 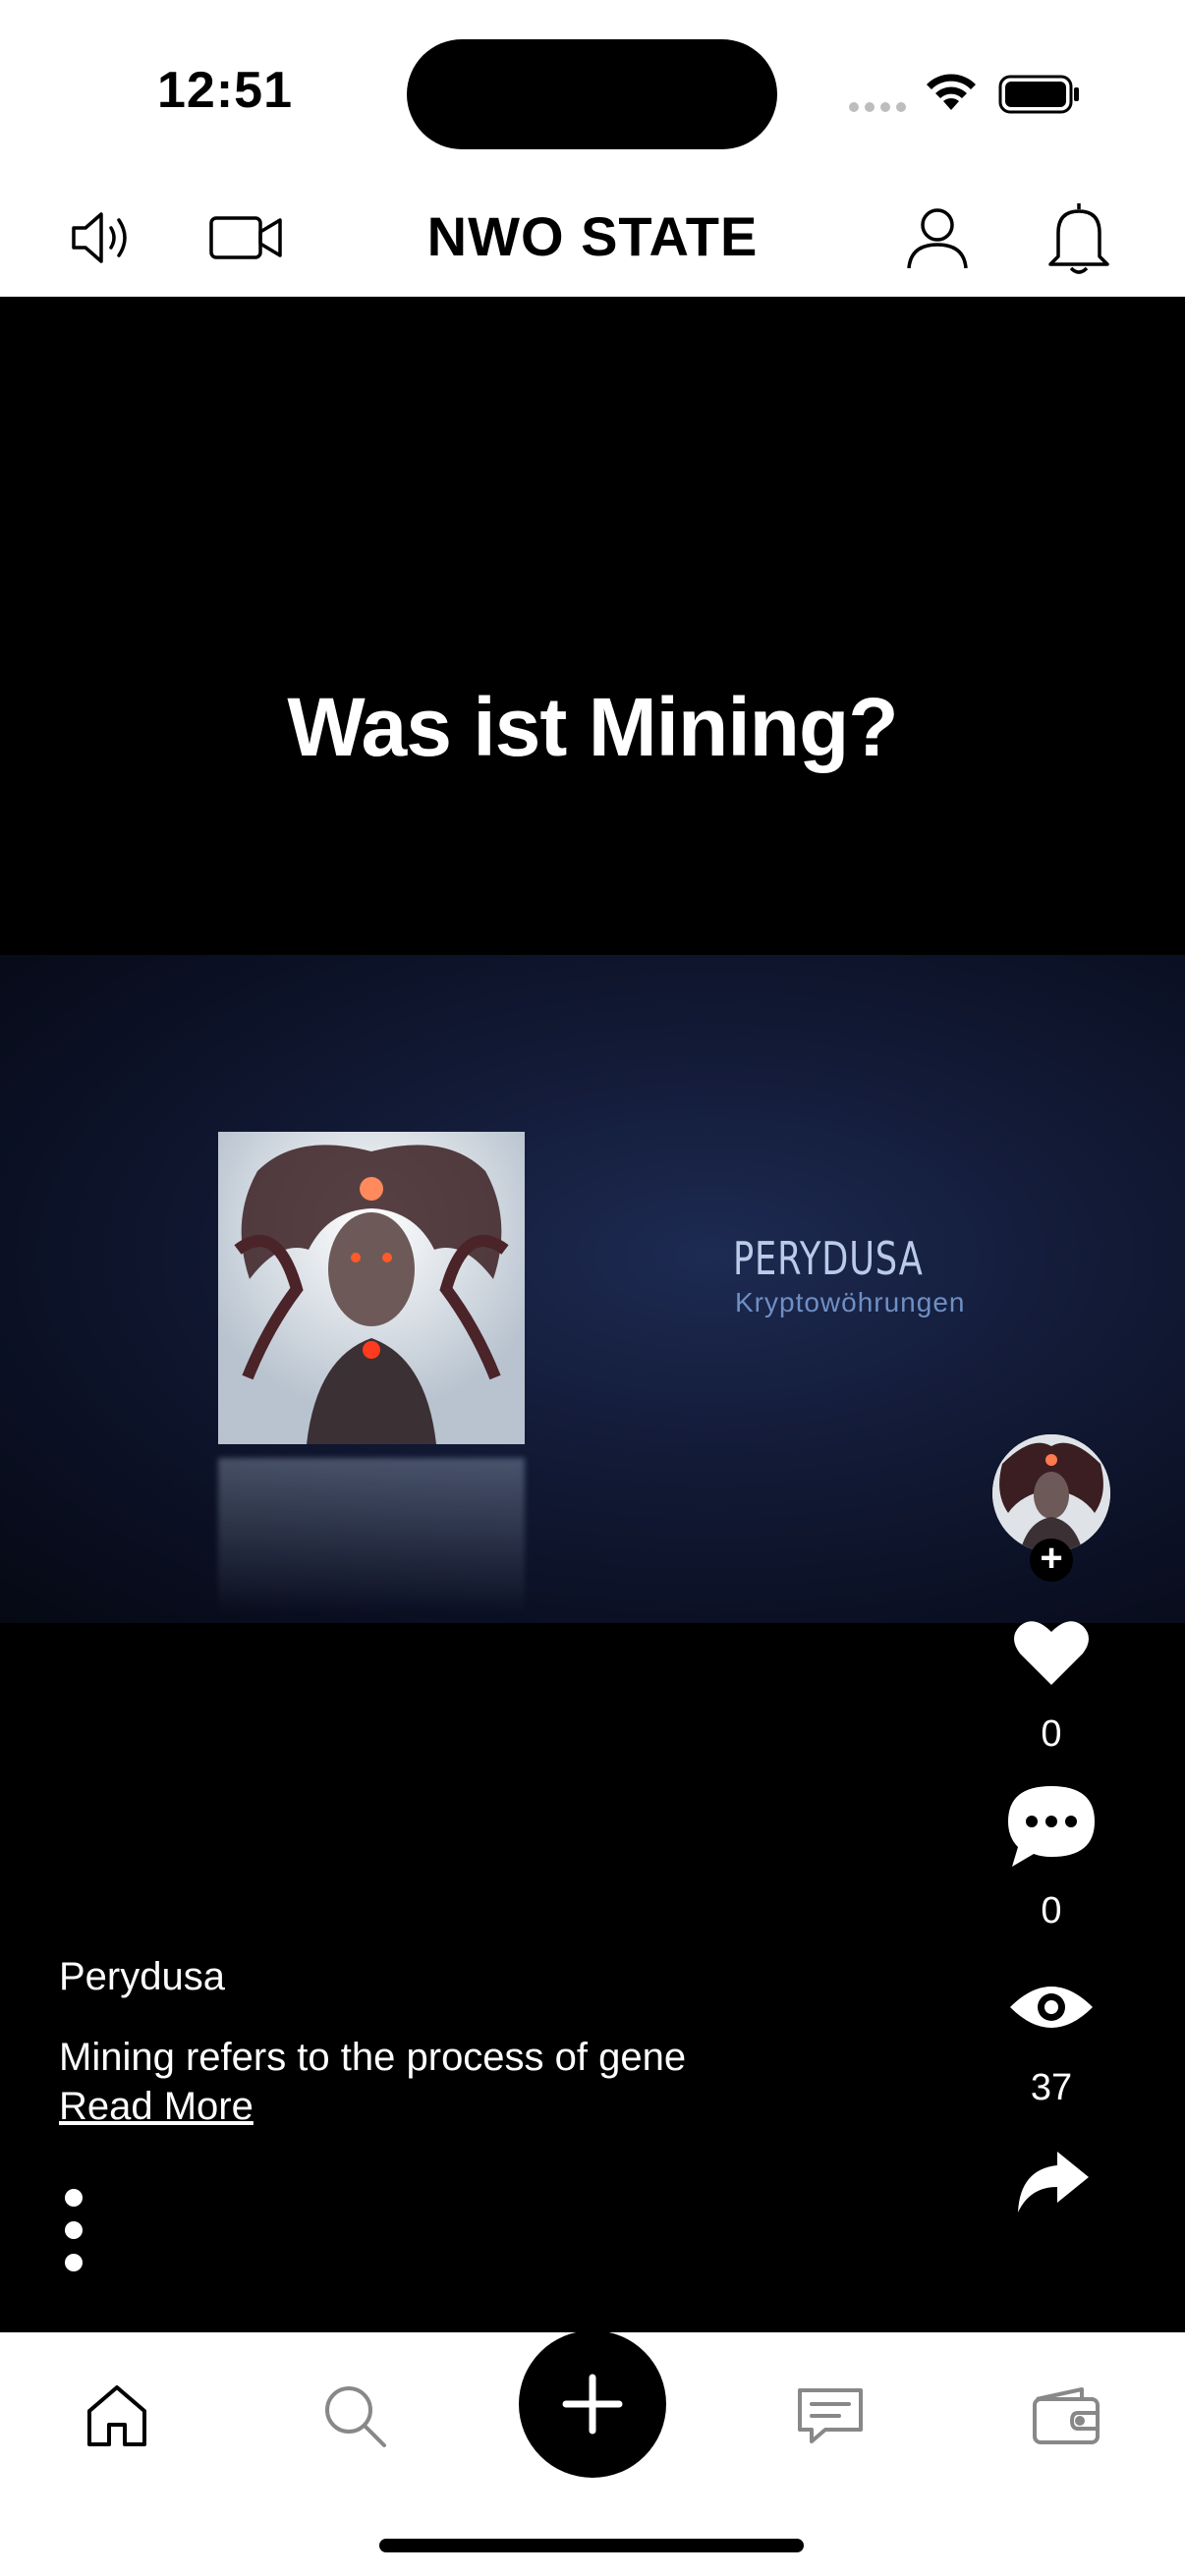 I want to click on post-description: Mining refers to the process of gene, so click(x=373, y=2057).